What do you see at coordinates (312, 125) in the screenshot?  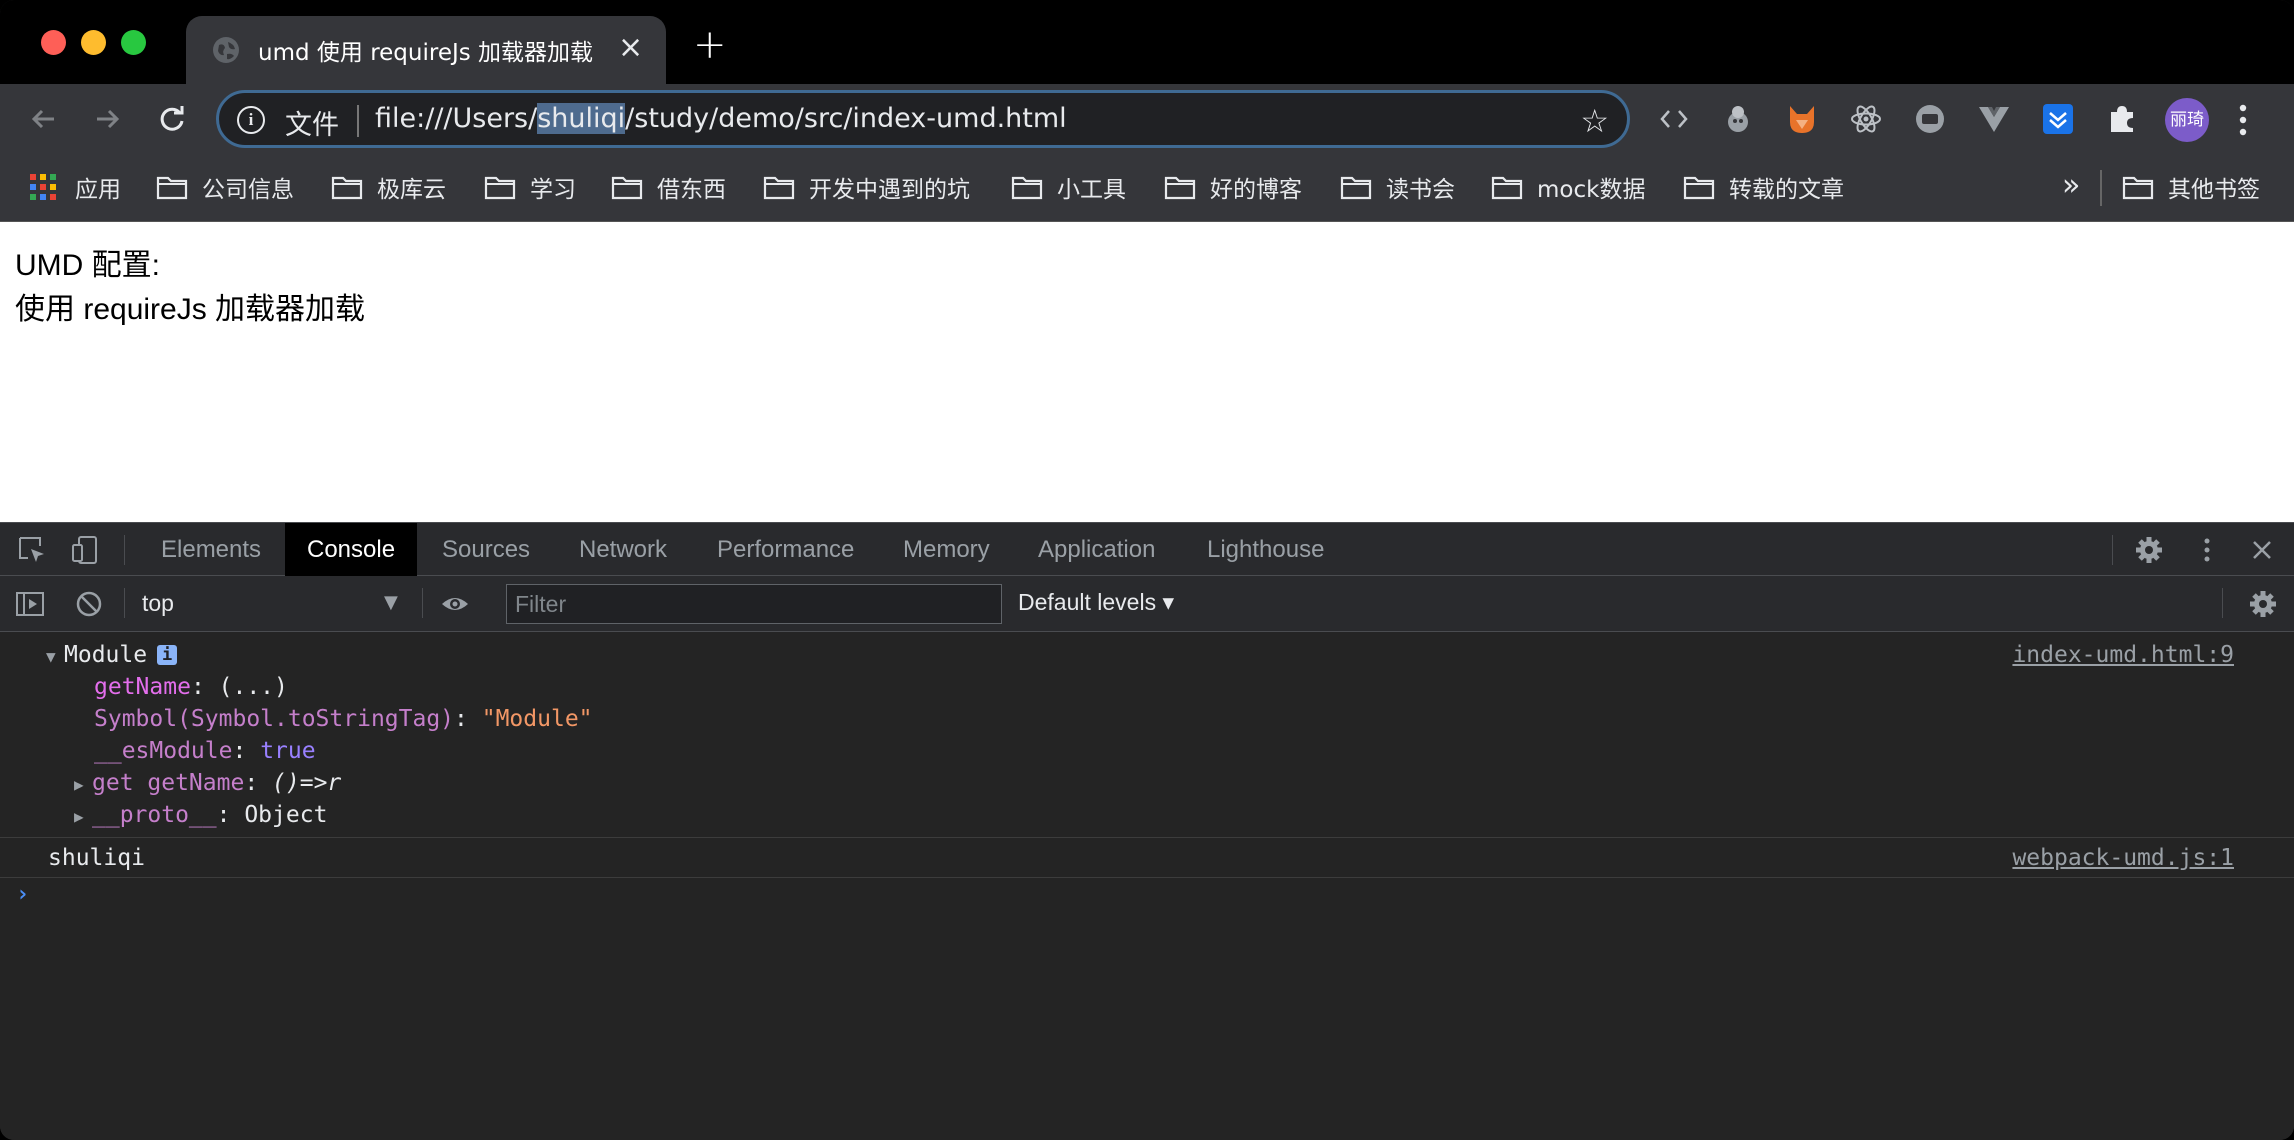 I see `scheme-label: 文件` at bounding box center [312, 125].